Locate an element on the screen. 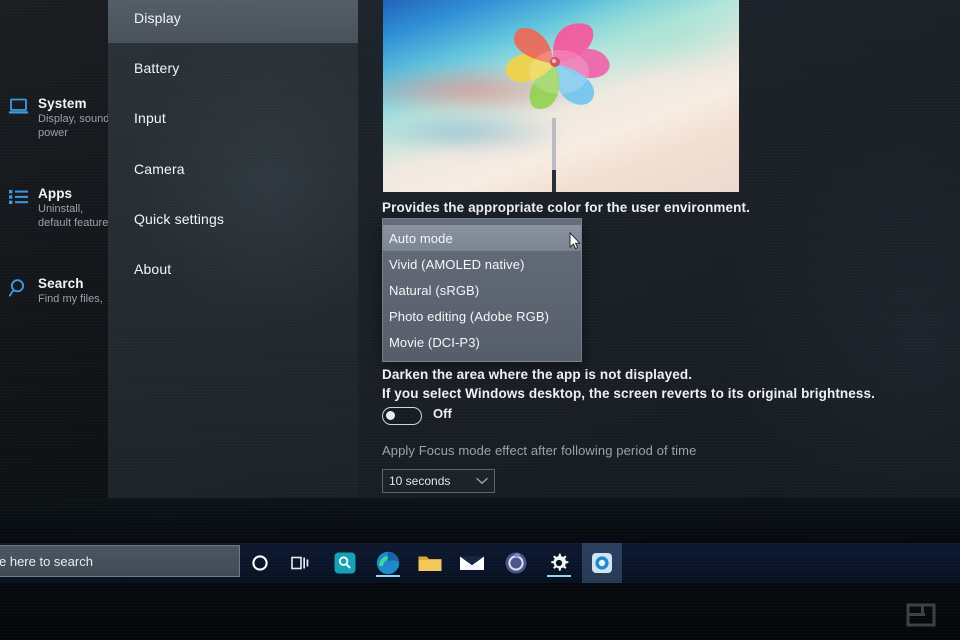 This screenshot has height=640, width=960. circle-app-icon is located at coordinates (516, 563).